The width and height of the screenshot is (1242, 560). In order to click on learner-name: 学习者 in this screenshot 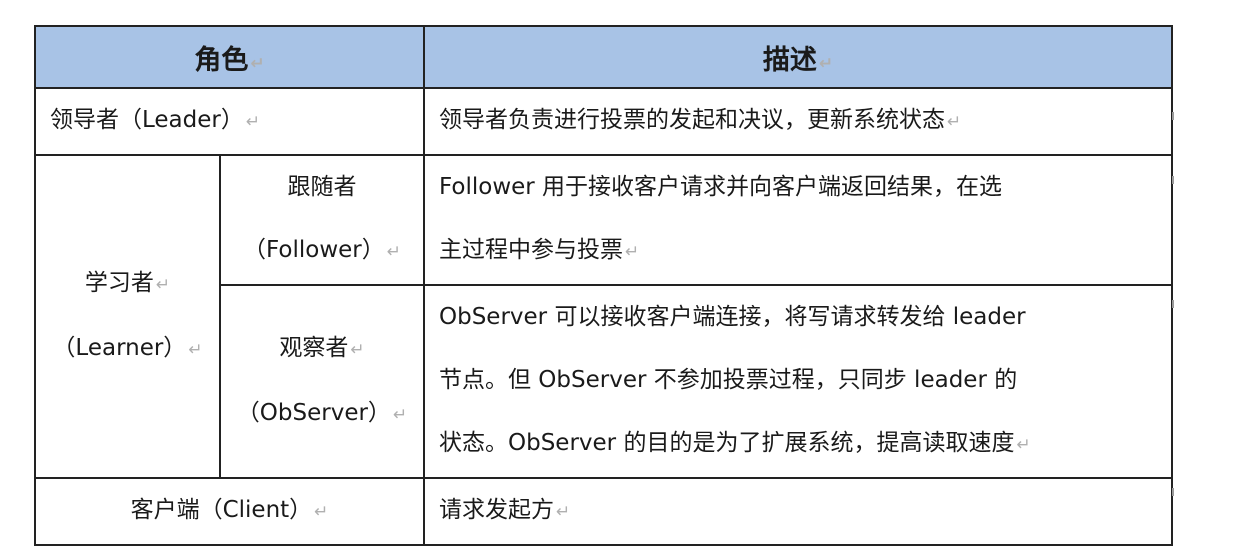, I will do `click(119, 282)`.